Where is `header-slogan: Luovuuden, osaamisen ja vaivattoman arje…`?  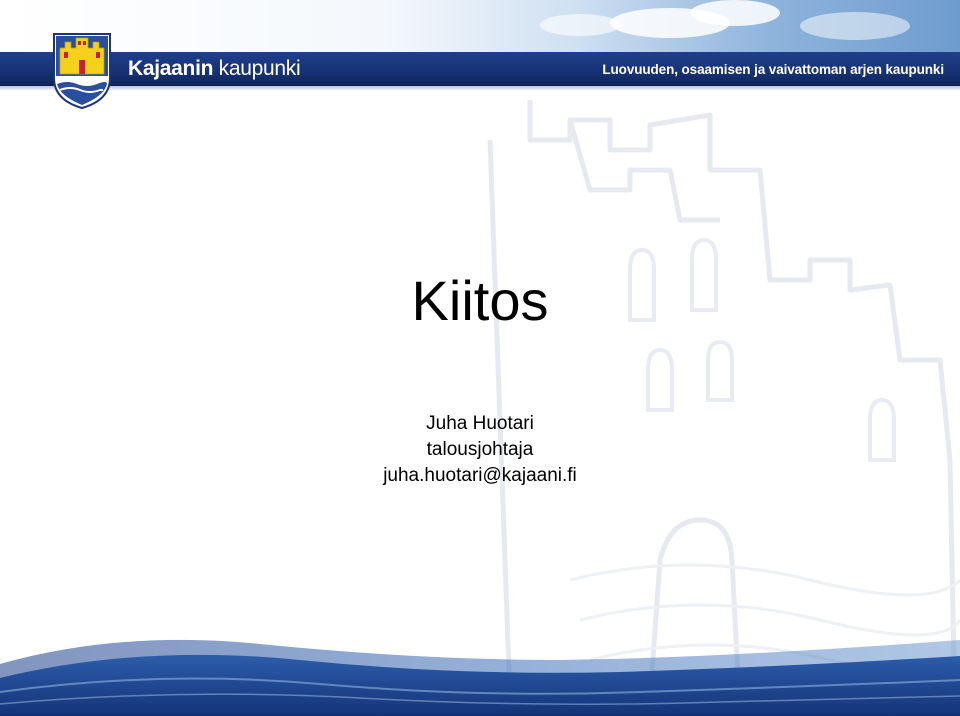
header-slogan: Luovuuden, osaamisen ja vaivattoman arje… is located at coordinates (773, 69).